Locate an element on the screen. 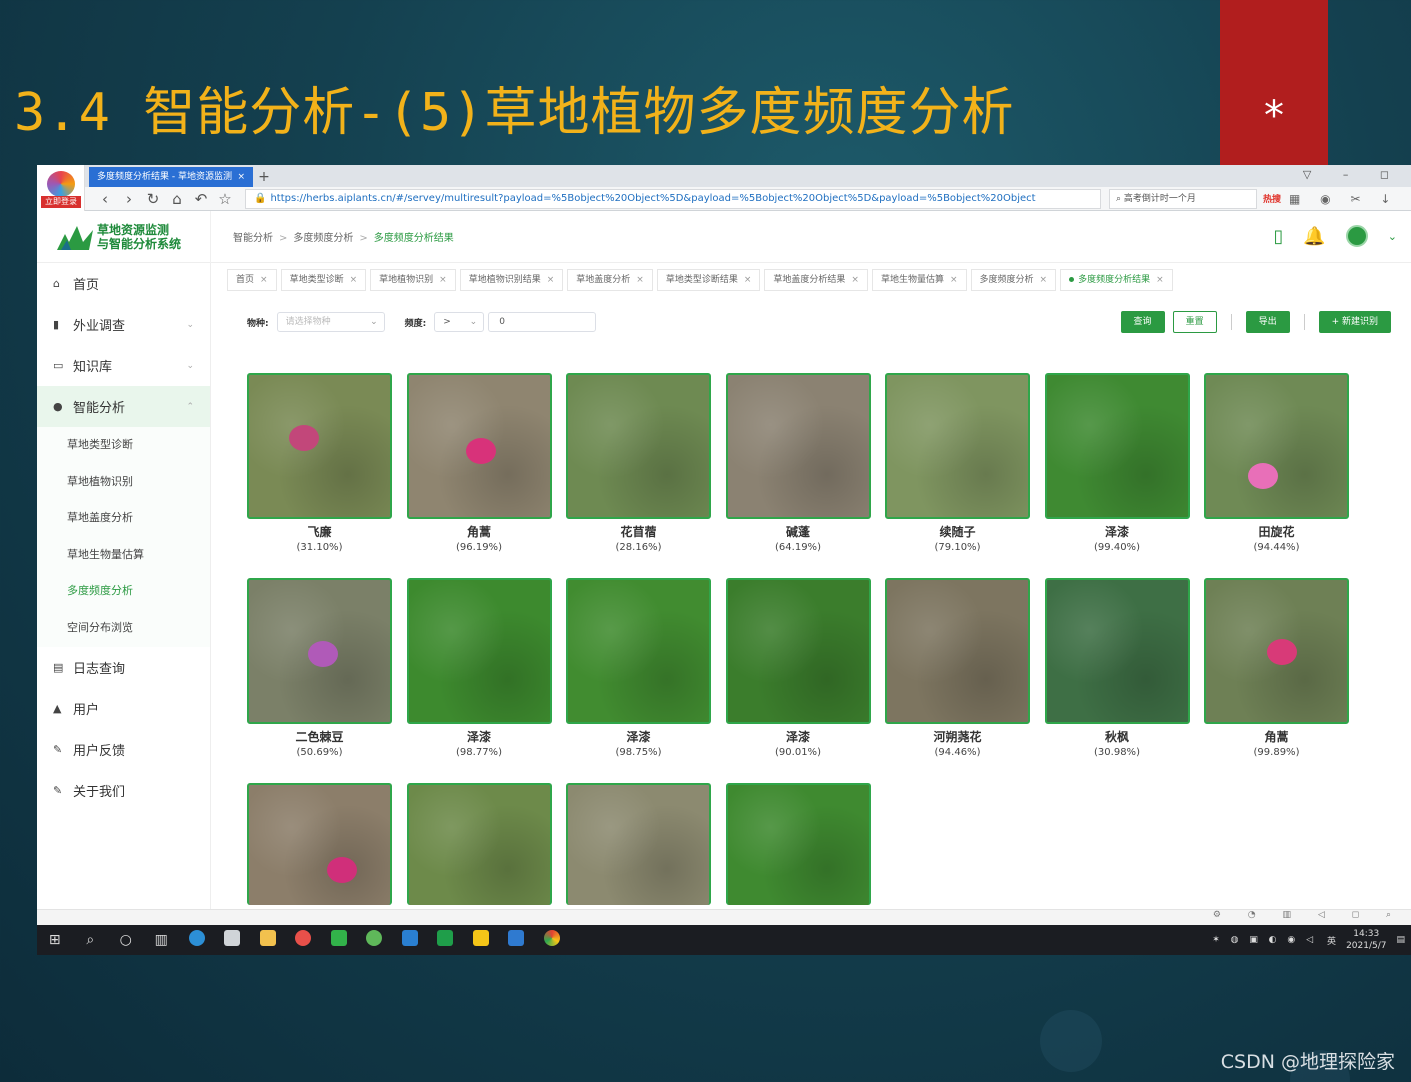  tab: 多度频度分析 × is located at coordinates (1013, 280).